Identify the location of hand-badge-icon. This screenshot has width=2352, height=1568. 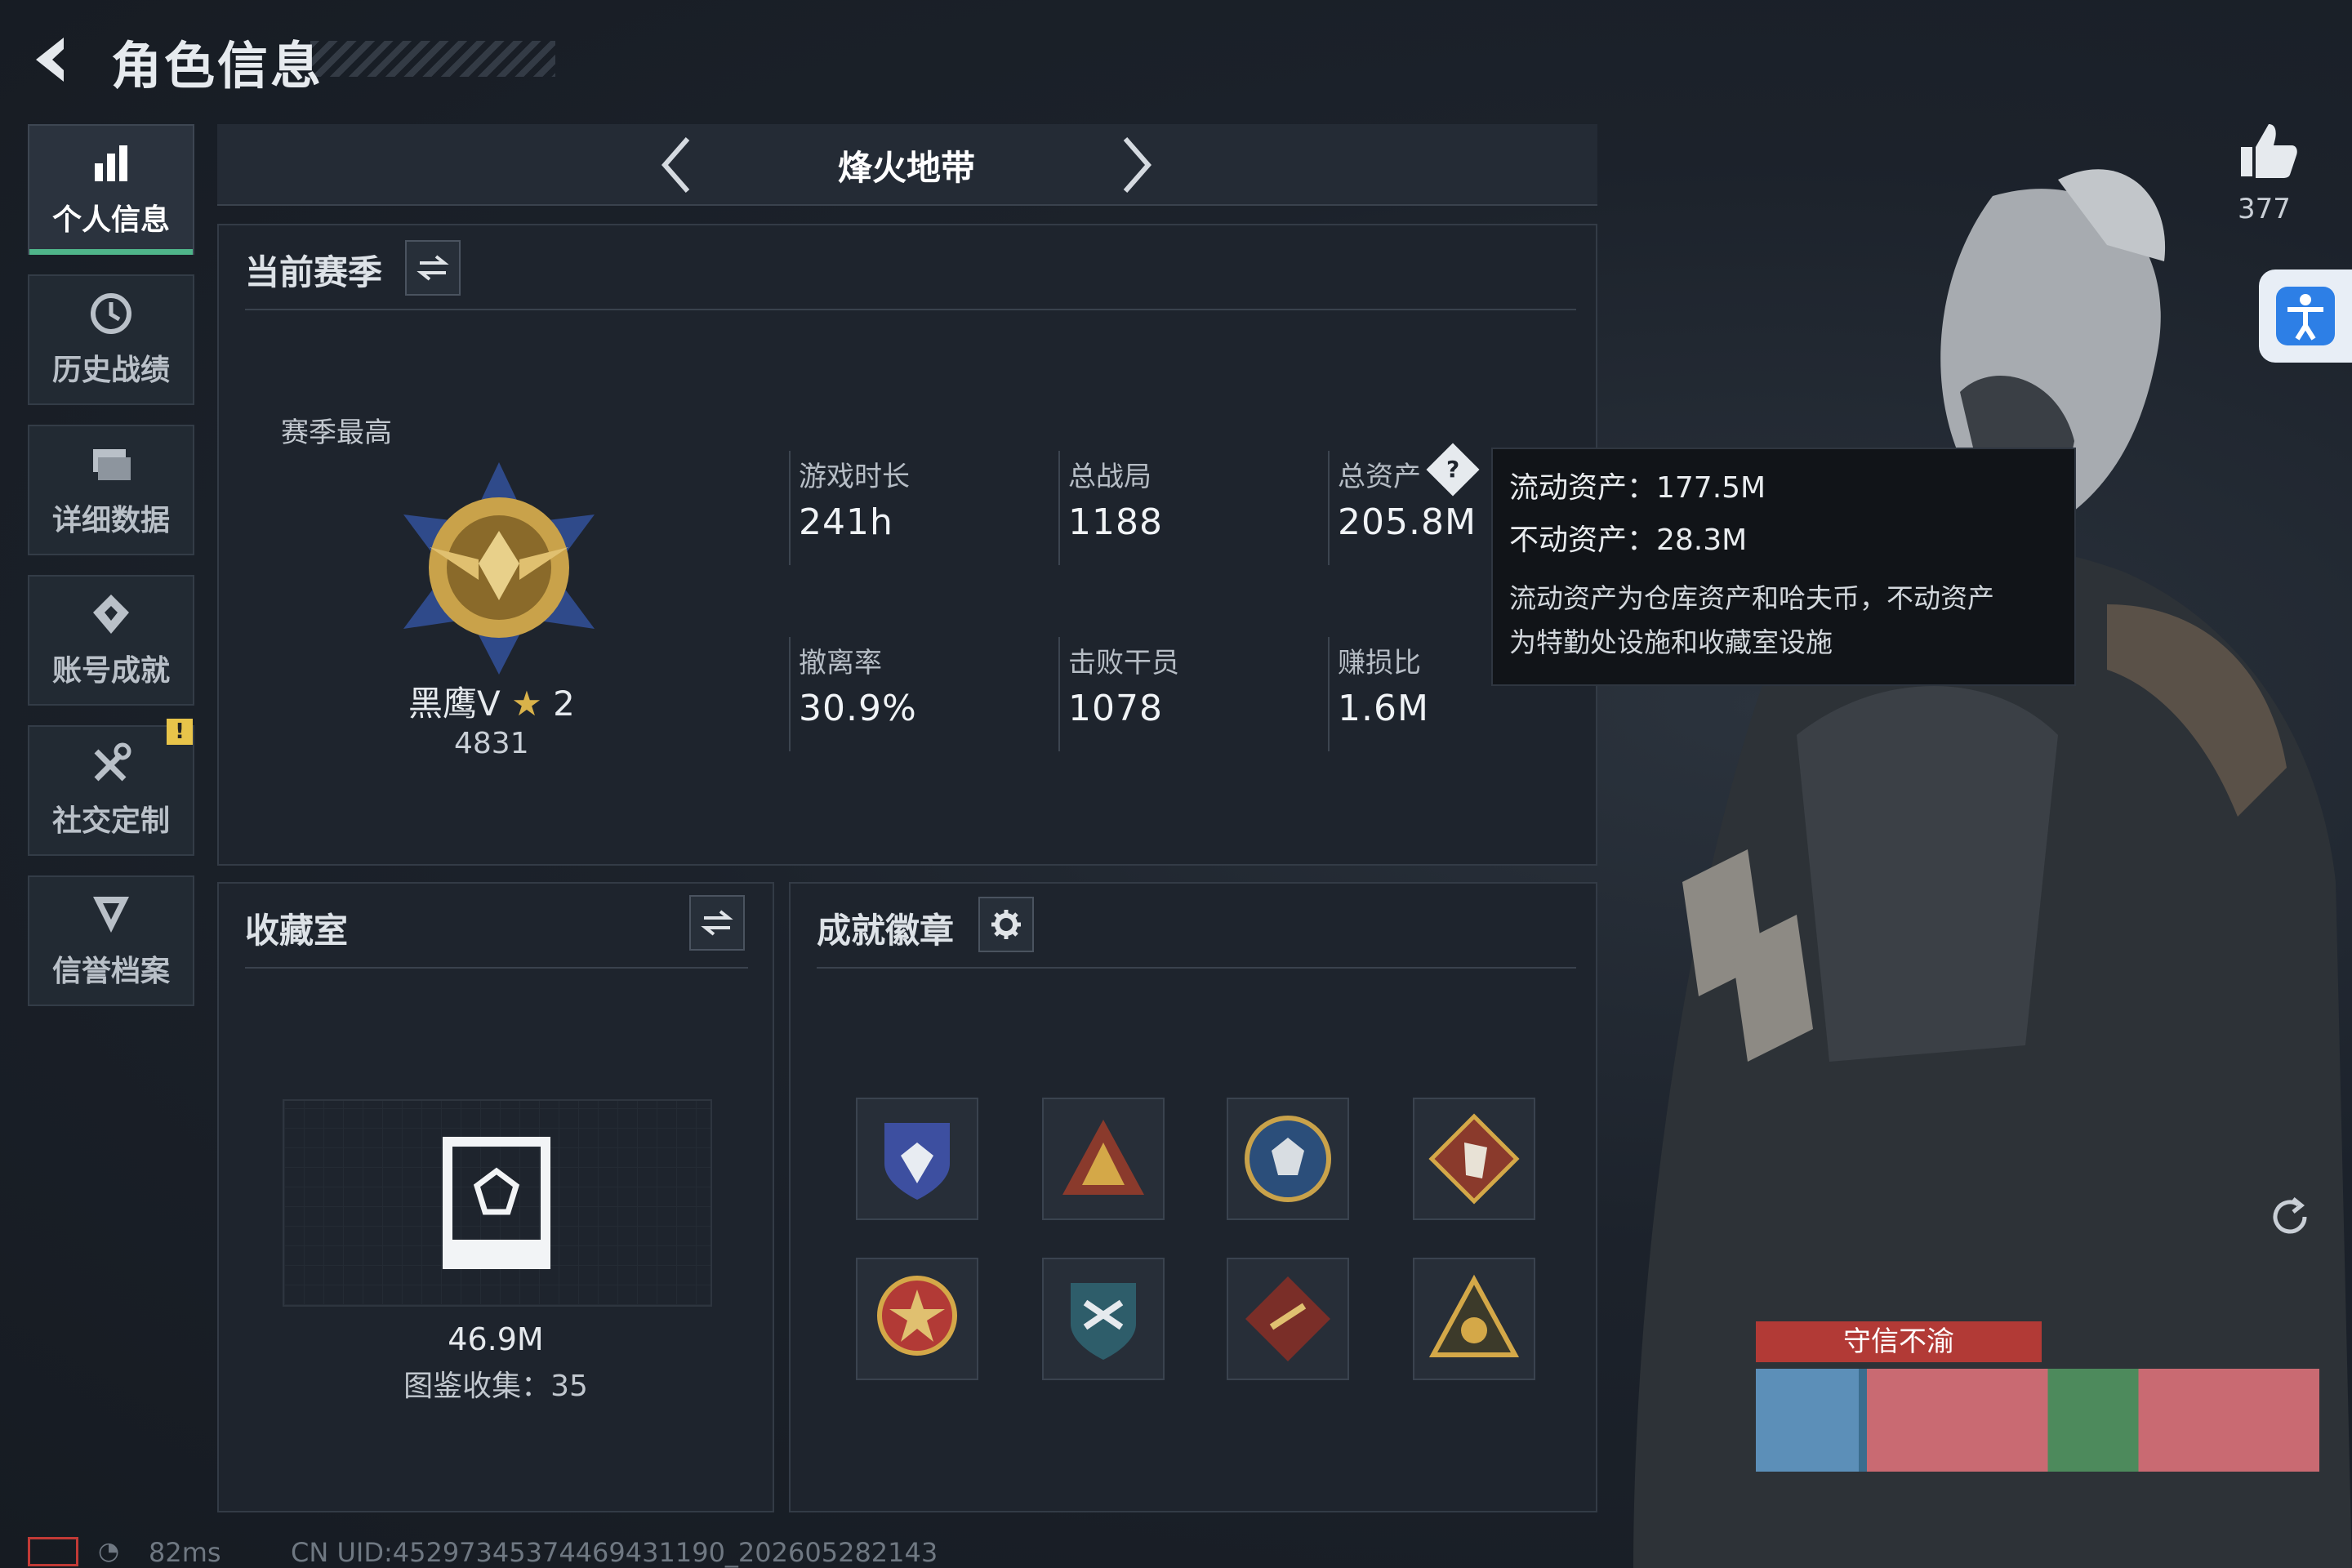
(1103, 1157).